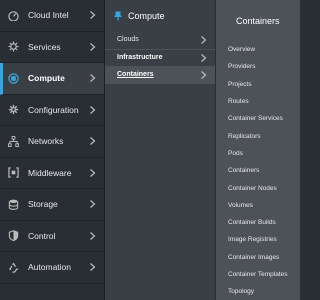 The width and height of the screenshot is (320, 300). What do you see at coordinates (258, 118) in the screenshot?
I see `tertiary-item-container-services: Container Services` at bounding box center [258, 118].